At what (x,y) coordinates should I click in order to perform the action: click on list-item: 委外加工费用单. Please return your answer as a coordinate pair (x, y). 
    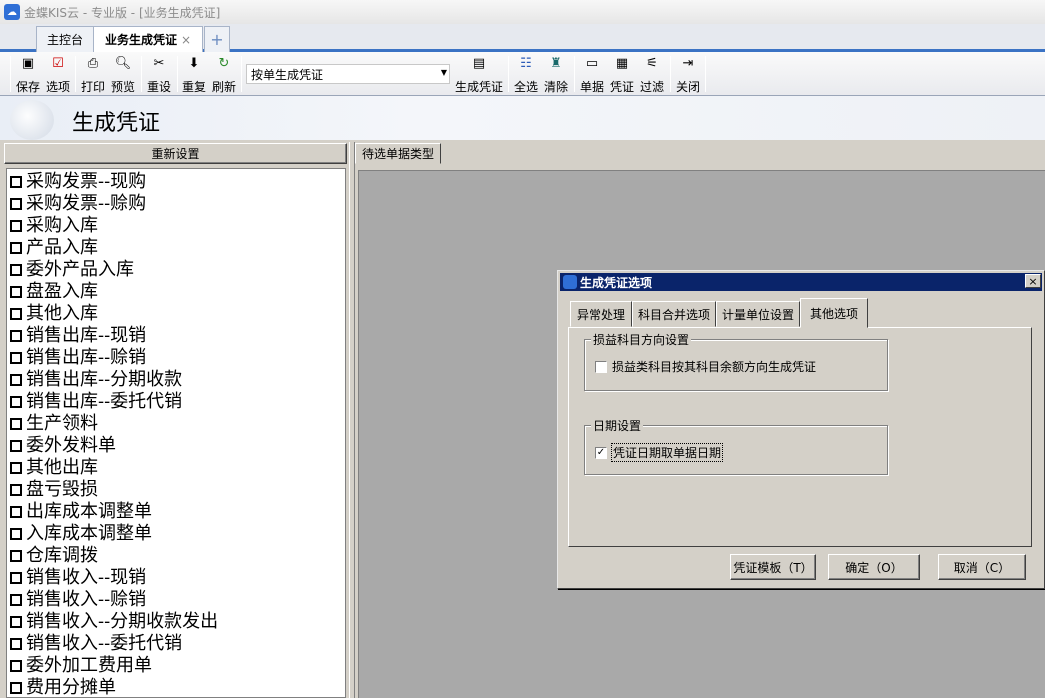
    Looking at the image, I should click on (176, 664).